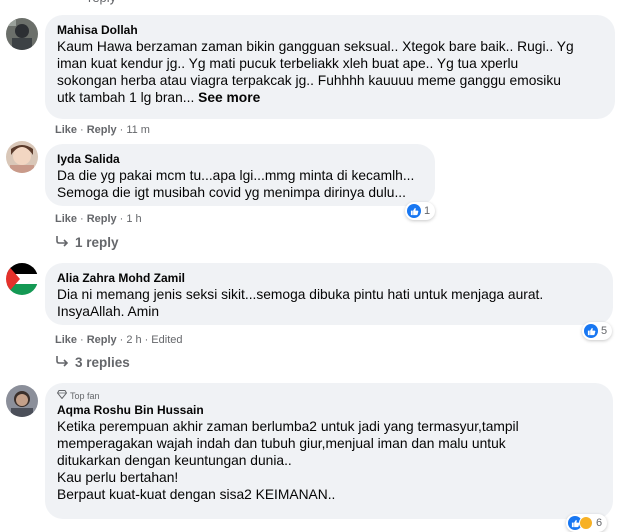 Image resolution: width=640 pixels, height=532 pixels. Describe the element at coordinates (102, 2) in the screenshot. I see `previous-reply-link: reply` at that location.